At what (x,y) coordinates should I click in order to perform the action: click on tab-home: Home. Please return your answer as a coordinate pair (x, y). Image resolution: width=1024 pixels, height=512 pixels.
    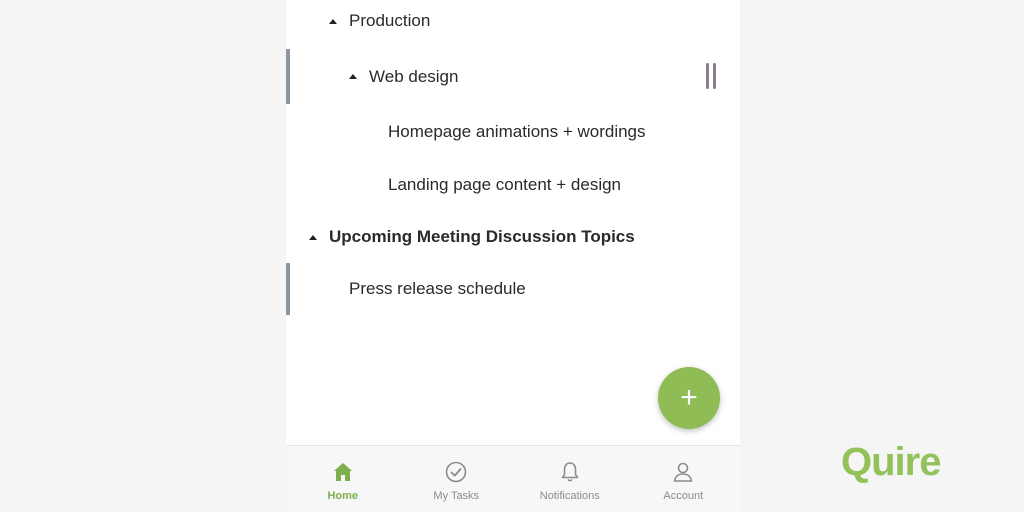
    Looking at the image, I should click on (343, 479).